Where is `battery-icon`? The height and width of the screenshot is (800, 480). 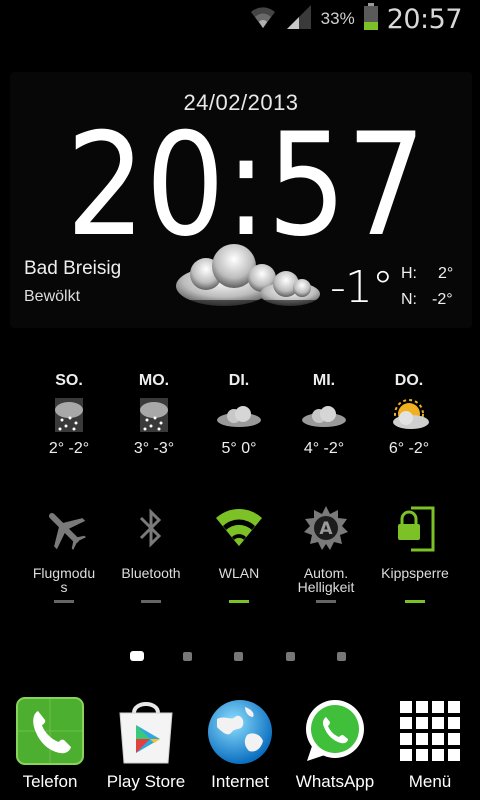 battery-icon is located at coordinates (371, 19).